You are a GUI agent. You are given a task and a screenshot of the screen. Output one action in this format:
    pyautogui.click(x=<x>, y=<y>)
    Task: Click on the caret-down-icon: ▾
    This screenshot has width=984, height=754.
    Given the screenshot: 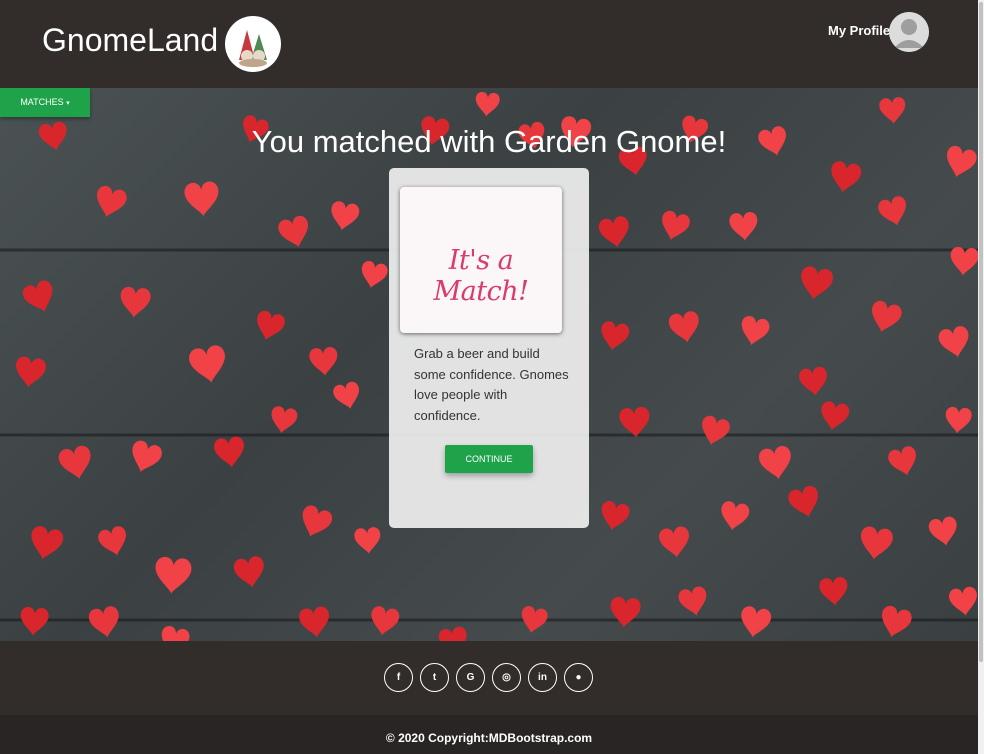 What is the action you would take?
    pyautogui.click(x=68, y=103)
    